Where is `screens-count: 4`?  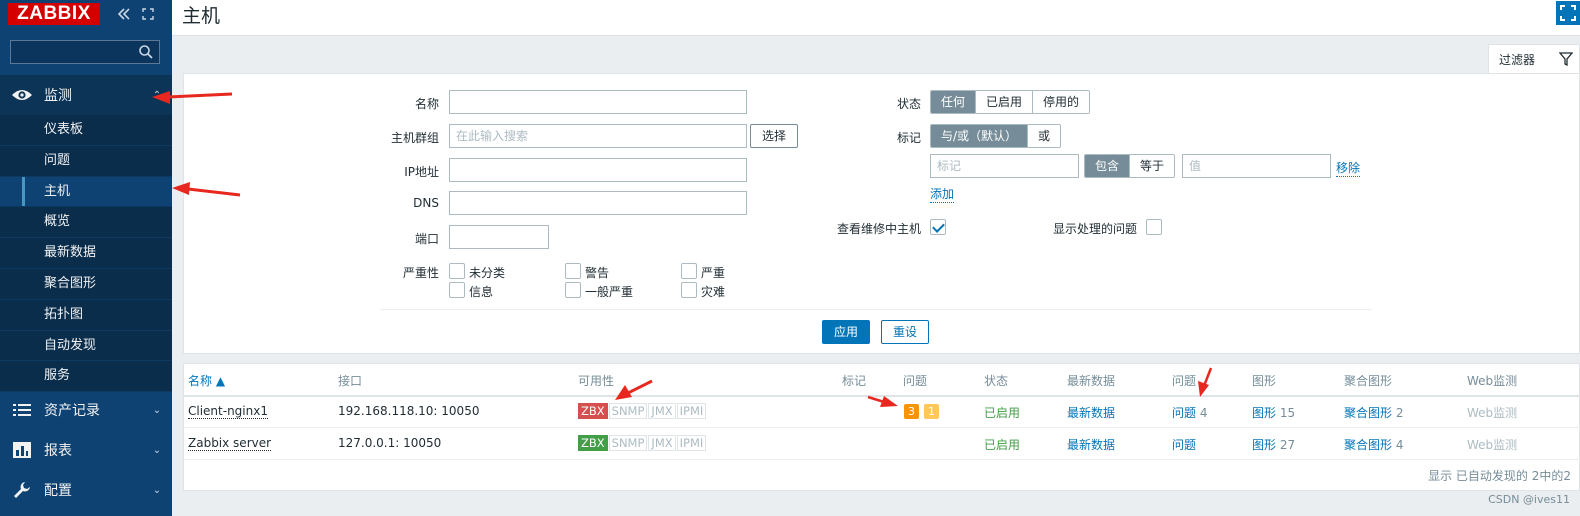 screens-count: 4 is located at coordinates (1399, 445).